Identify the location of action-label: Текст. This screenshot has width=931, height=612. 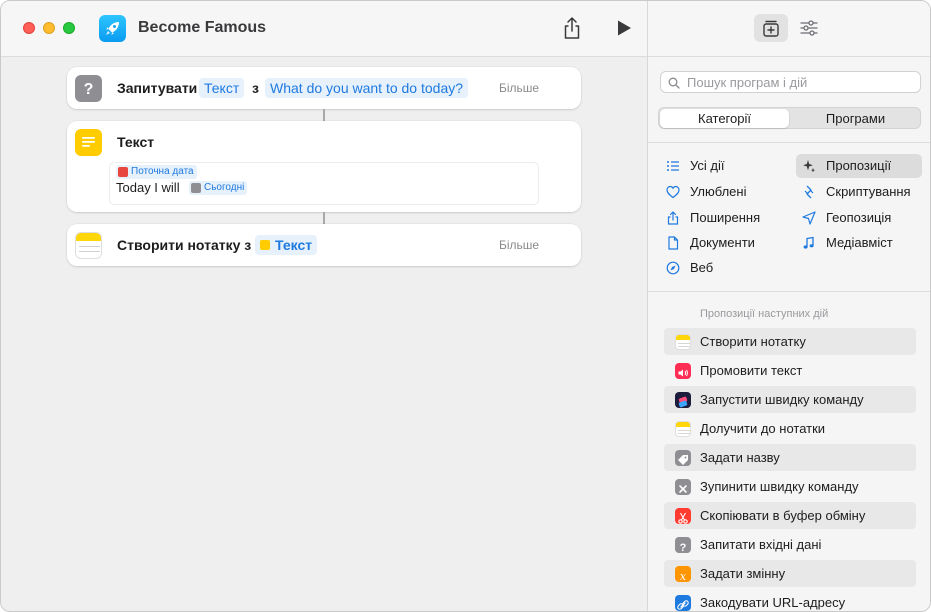
(136, 142).